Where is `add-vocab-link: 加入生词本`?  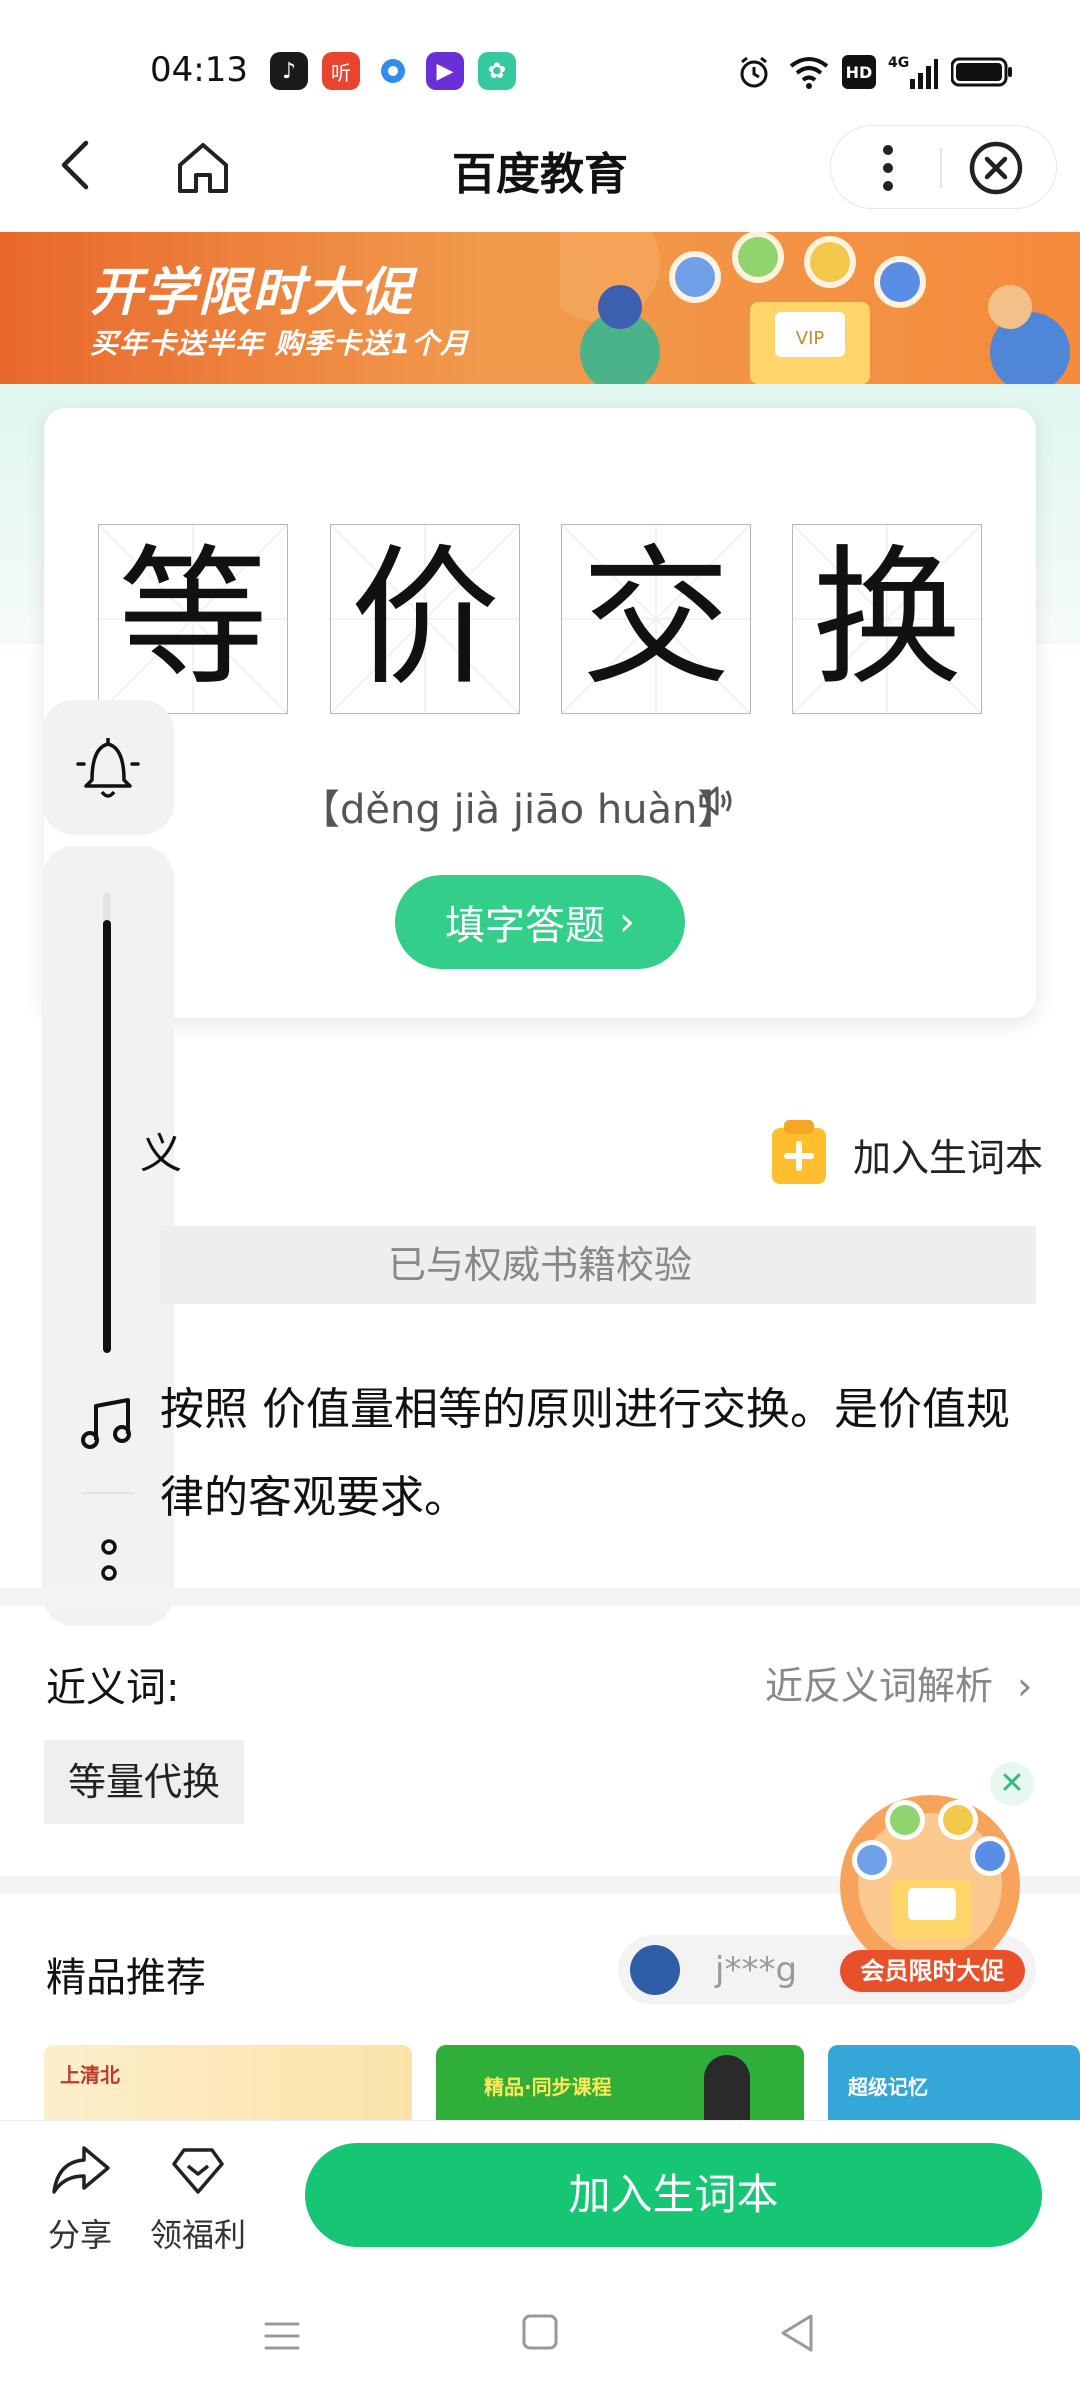
add-vocab-link: 加入生词本 is located at coordinates (948, 1154).